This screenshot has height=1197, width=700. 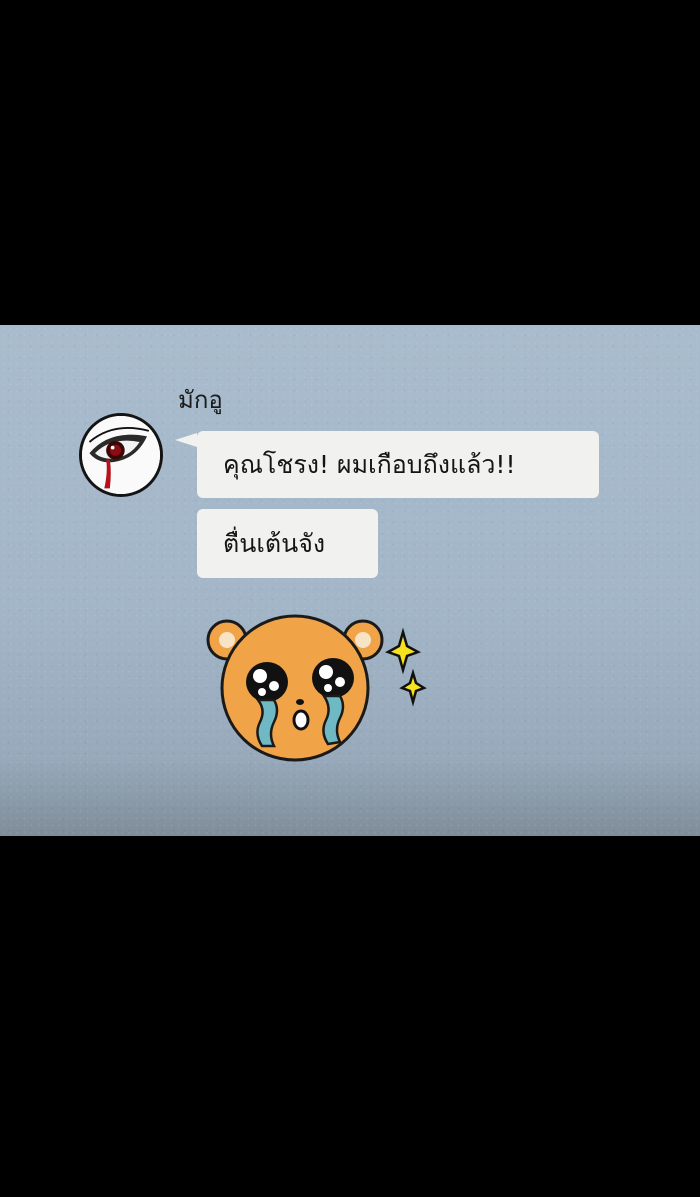 What do you see at coordinates (186, 440) in the screenshot?
I see `bubble-tail` at bounding box center [186, 440].